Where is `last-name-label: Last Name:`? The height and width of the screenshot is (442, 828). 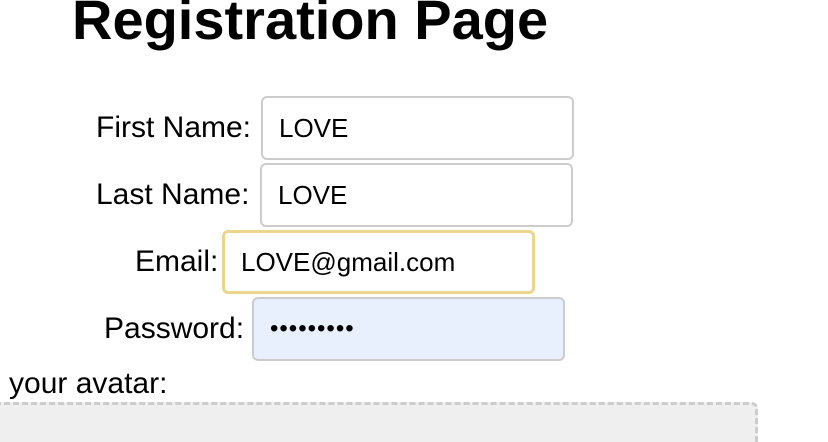
last-name-label: Last Name: is located at coordinates (173, 194).